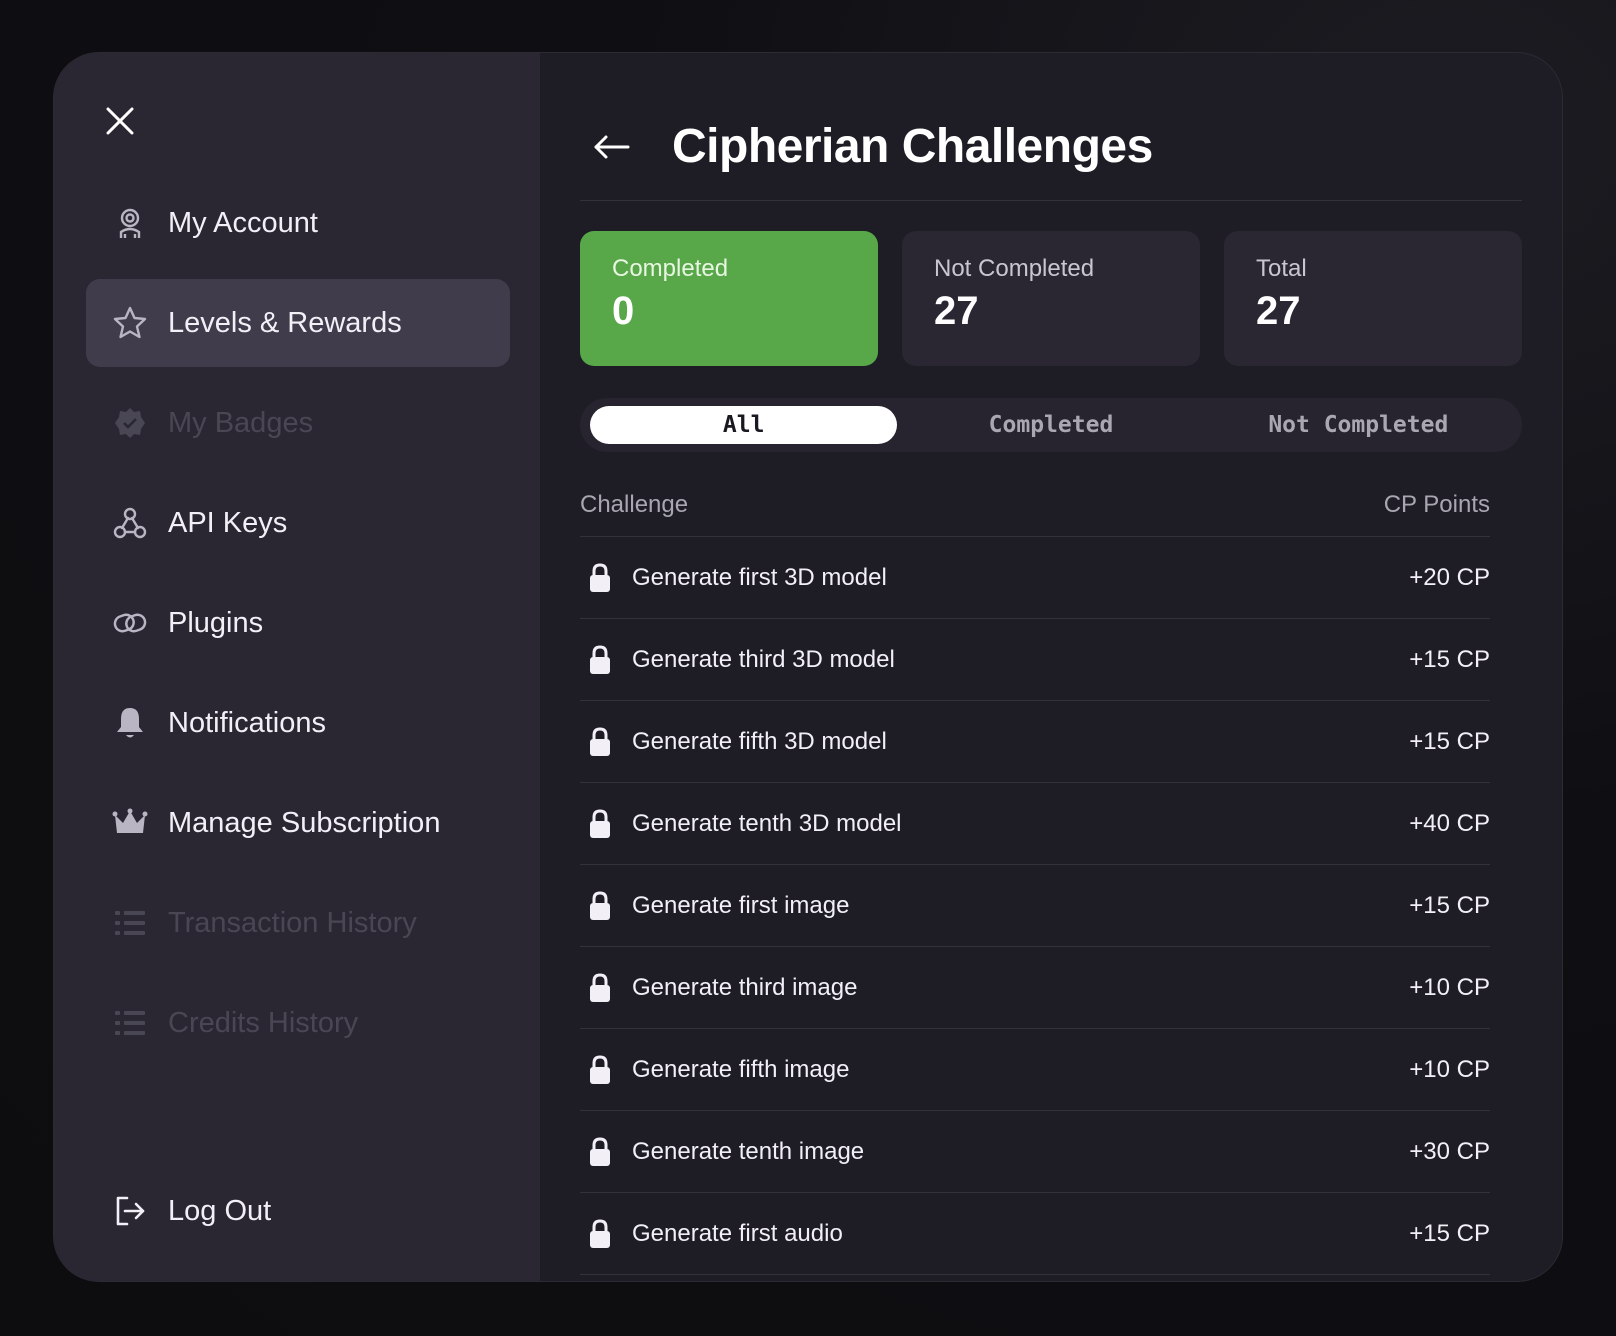  I want to click on challenge-points: +30 CP, so click(1449, 1151).